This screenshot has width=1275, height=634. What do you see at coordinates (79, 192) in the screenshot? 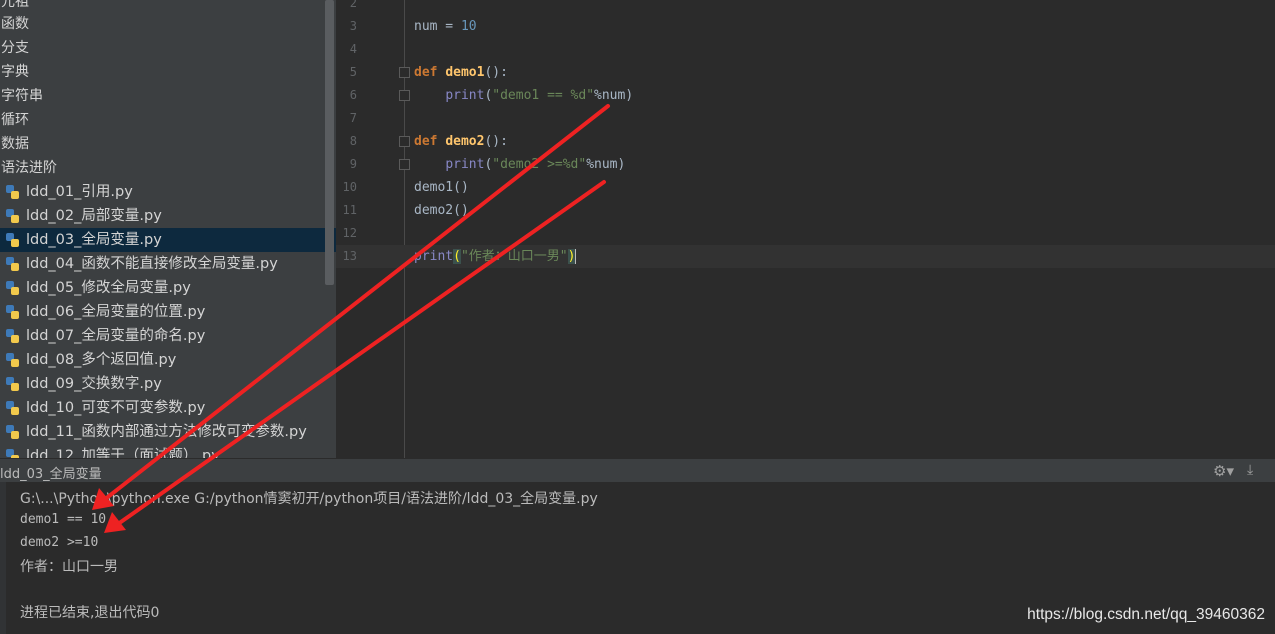
I see `tree-file-label: ldd_01_引用.py` at bounding box center [79, 192].